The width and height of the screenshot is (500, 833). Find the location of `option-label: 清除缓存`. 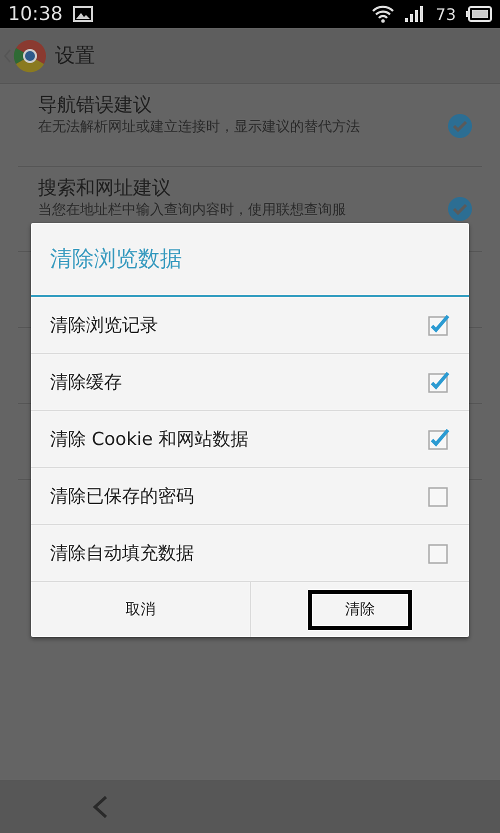

option-label: 清除缓存 is located at coordinates (86, 382).